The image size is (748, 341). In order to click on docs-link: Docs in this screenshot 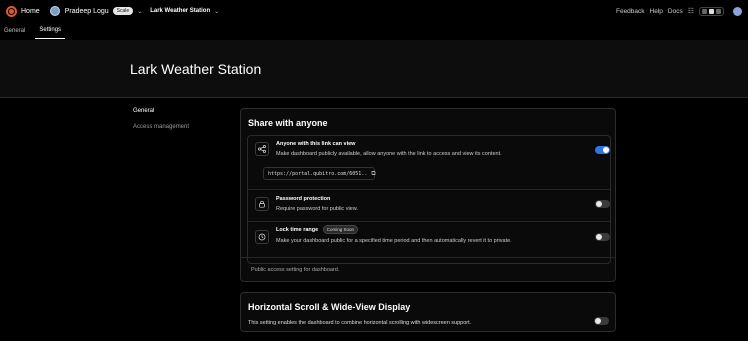, I will do `click(675, 11)`.